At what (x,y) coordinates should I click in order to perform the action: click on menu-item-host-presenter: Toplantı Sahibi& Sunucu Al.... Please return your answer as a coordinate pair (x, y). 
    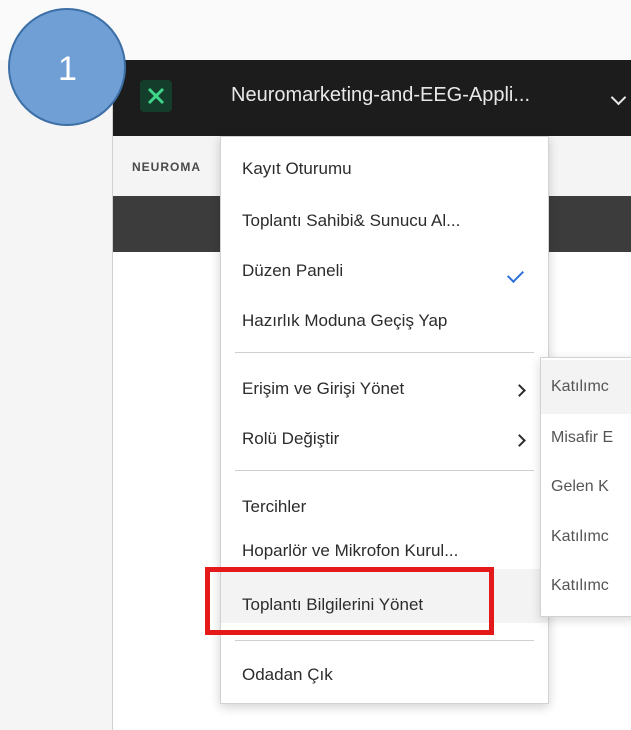
    Looking at the image, I should click on (351, 221).